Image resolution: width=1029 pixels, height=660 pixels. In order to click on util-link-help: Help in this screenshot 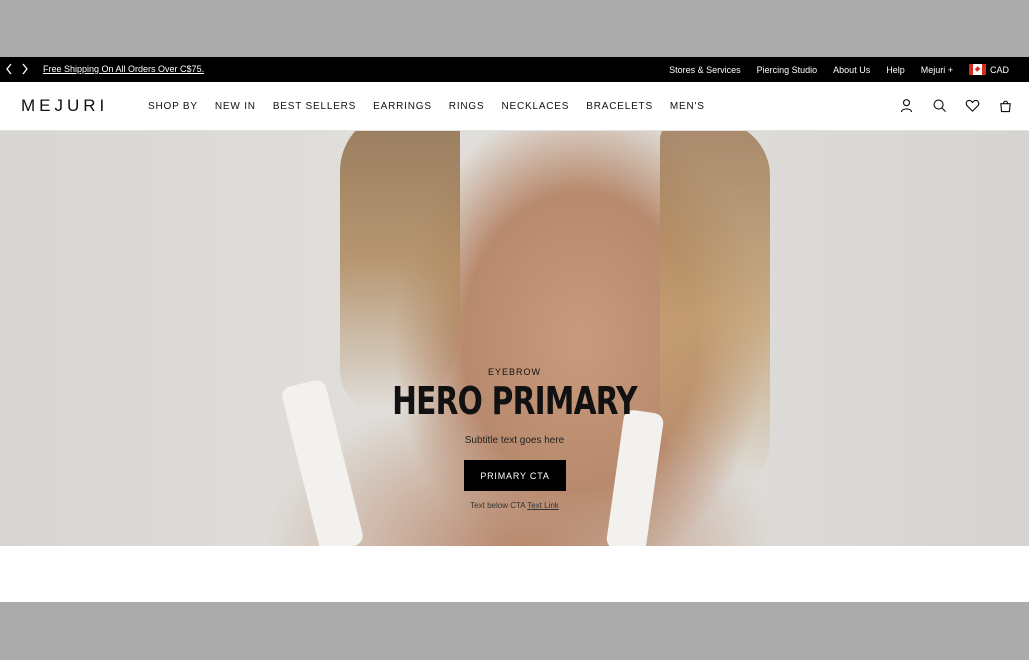, I will do `click(895, 70)`.